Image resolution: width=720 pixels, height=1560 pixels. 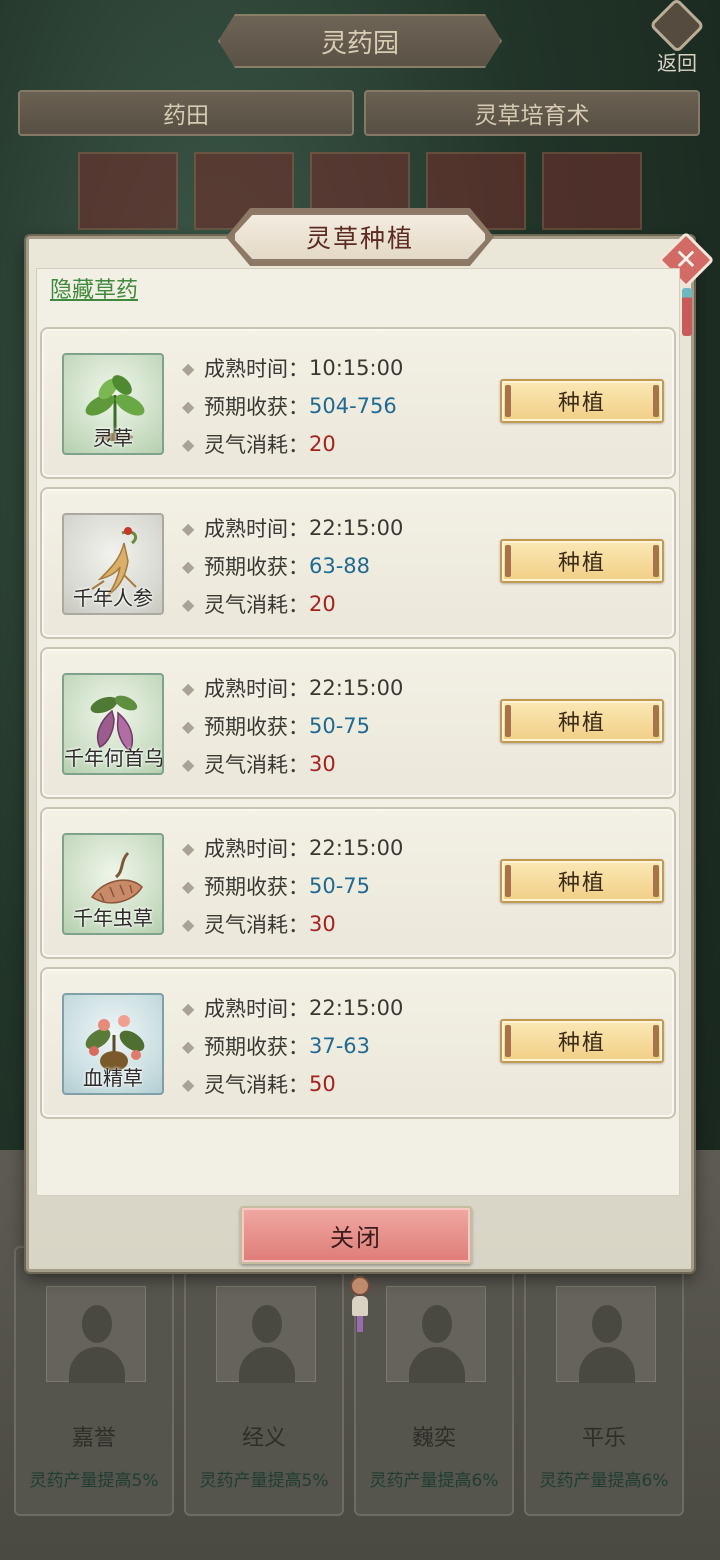 I want to click on harvest-value: 63-88, so click(x=340, y=566).